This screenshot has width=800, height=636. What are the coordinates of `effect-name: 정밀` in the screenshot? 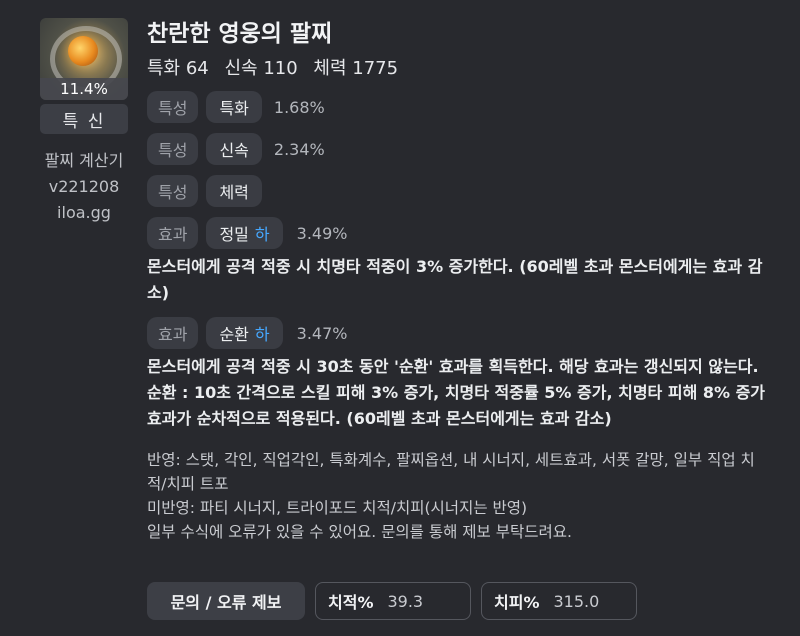 It's located at (234, 234).